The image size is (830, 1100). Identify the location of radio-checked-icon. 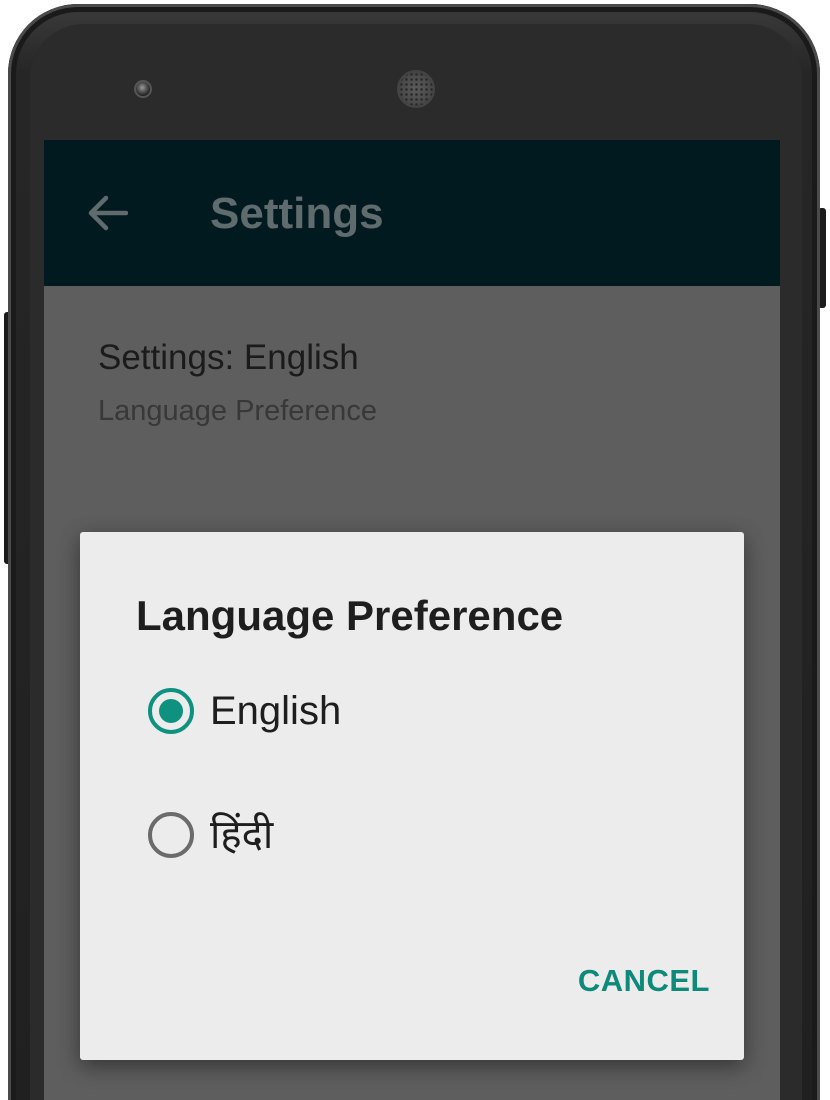
(171, 711).